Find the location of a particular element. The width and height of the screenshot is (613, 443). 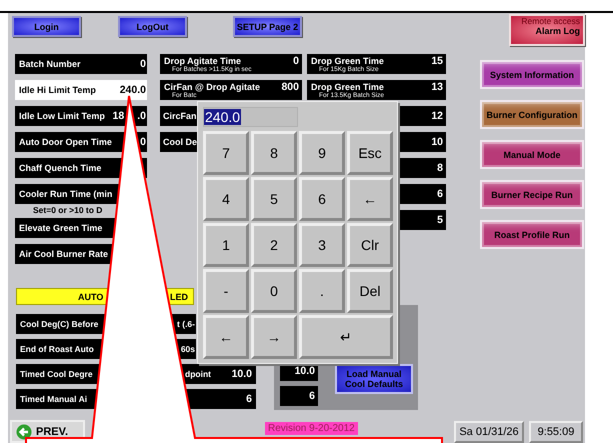

keypad-key: . is located at coordinates (322, 291).